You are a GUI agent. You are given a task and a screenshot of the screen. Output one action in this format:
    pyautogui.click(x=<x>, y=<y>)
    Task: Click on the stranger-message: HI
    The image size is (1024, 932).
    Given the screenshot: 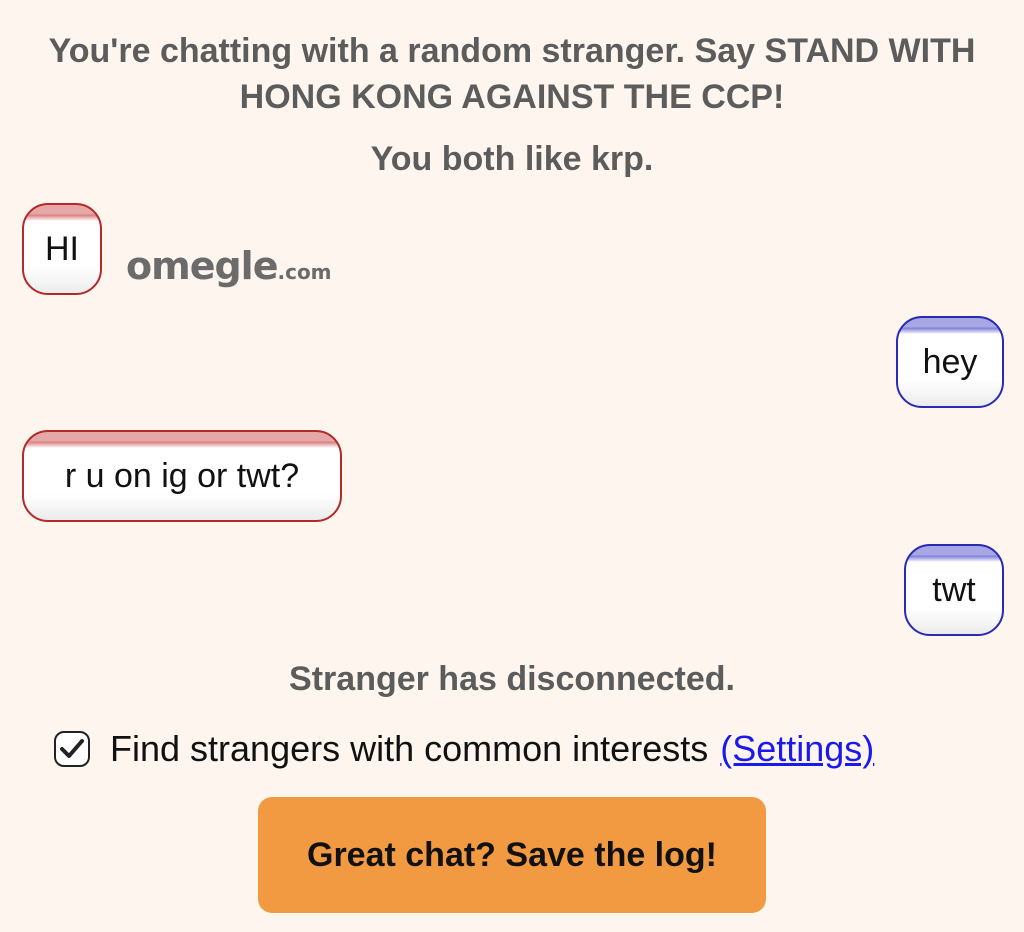 What is the action you would take?
    pyautogui.click(x=62, y=249)
    